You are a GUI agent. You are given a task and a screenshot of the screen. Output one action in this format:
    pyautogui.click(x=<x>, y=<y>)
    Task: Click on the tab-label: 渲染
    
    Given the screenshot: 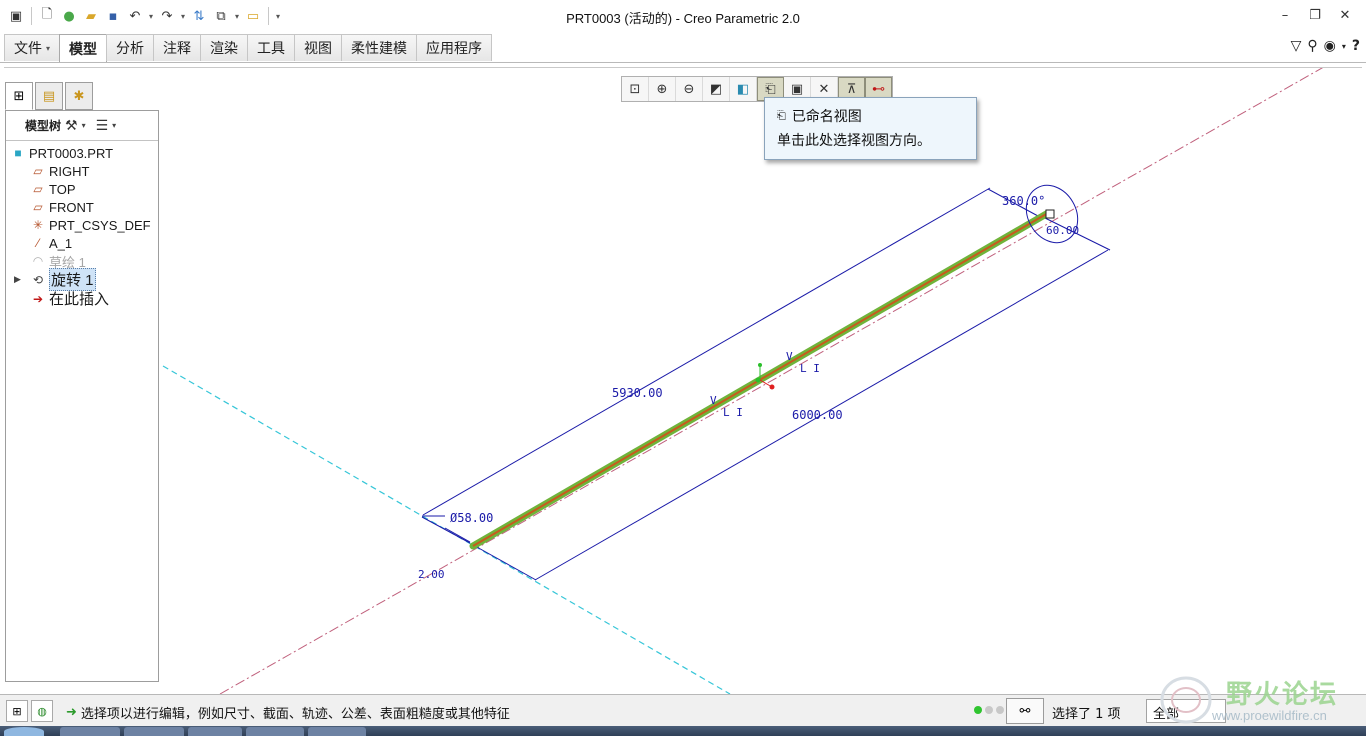 What is the action you would take?
    pyautogui.click(x=224, y=49)
    